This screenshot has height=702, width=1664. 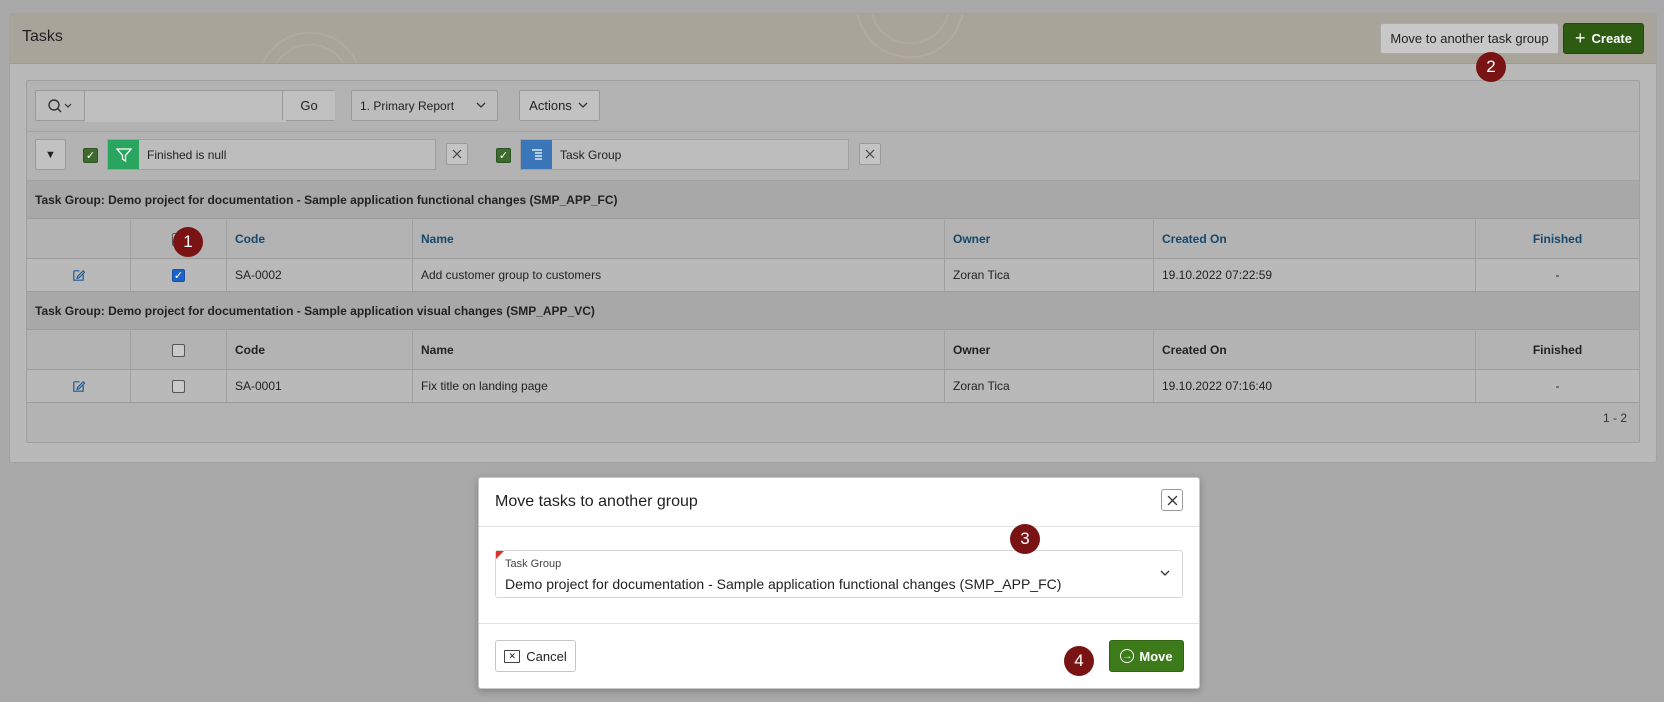 I want to click on search-icon, so click(x=60, y=105).